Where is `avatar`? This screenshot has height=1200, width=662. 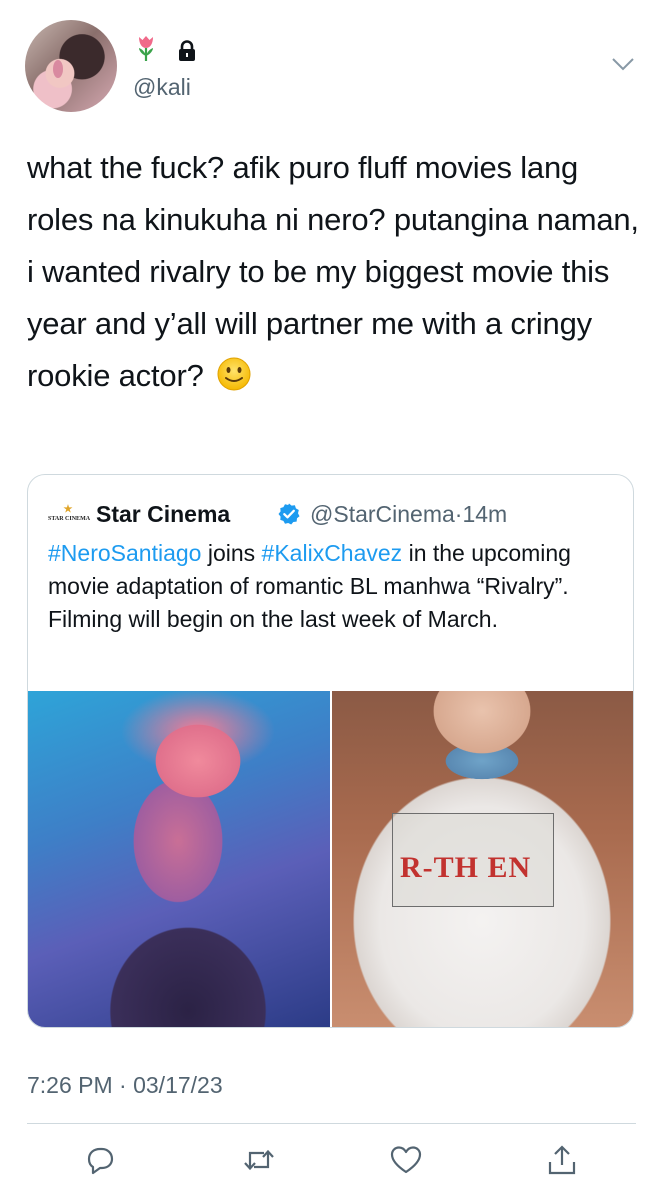
avatar is located at coordinates (71, 66).